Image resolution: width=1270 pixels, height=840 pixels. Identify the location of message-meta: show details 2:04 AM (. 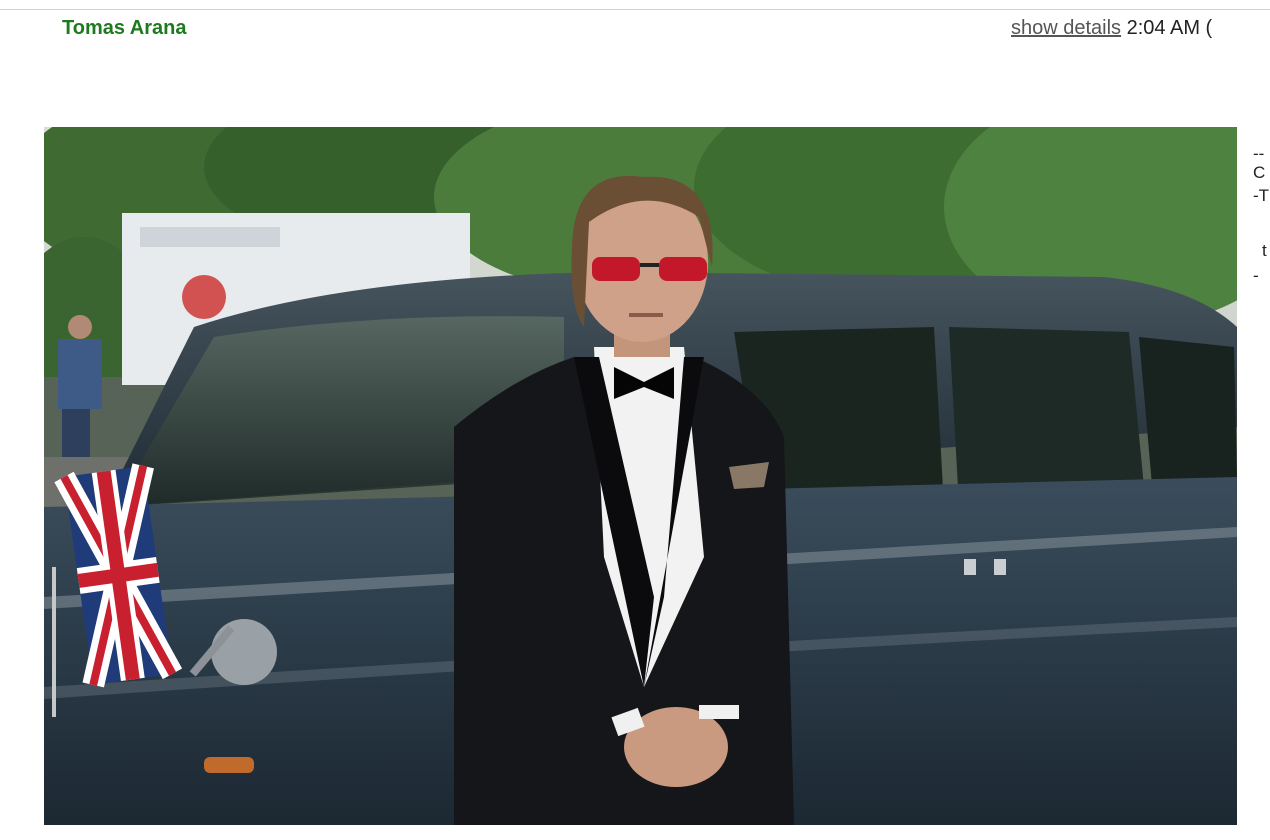
(1111, 28).